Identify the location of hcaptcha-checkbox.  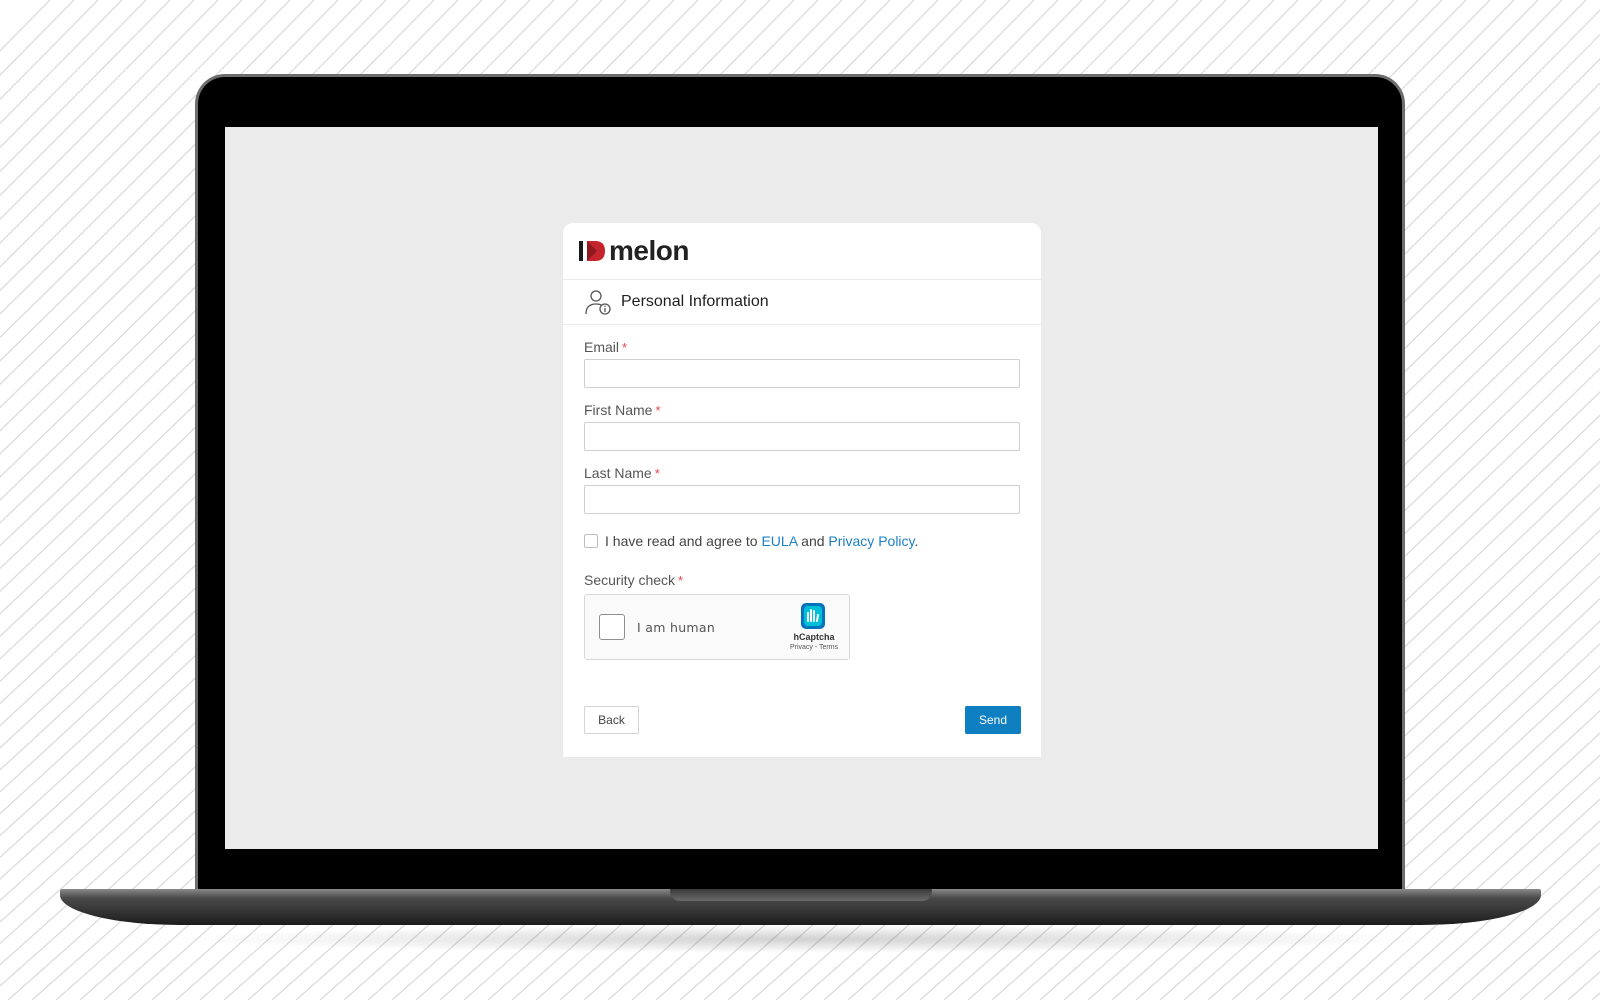
(612, 627).